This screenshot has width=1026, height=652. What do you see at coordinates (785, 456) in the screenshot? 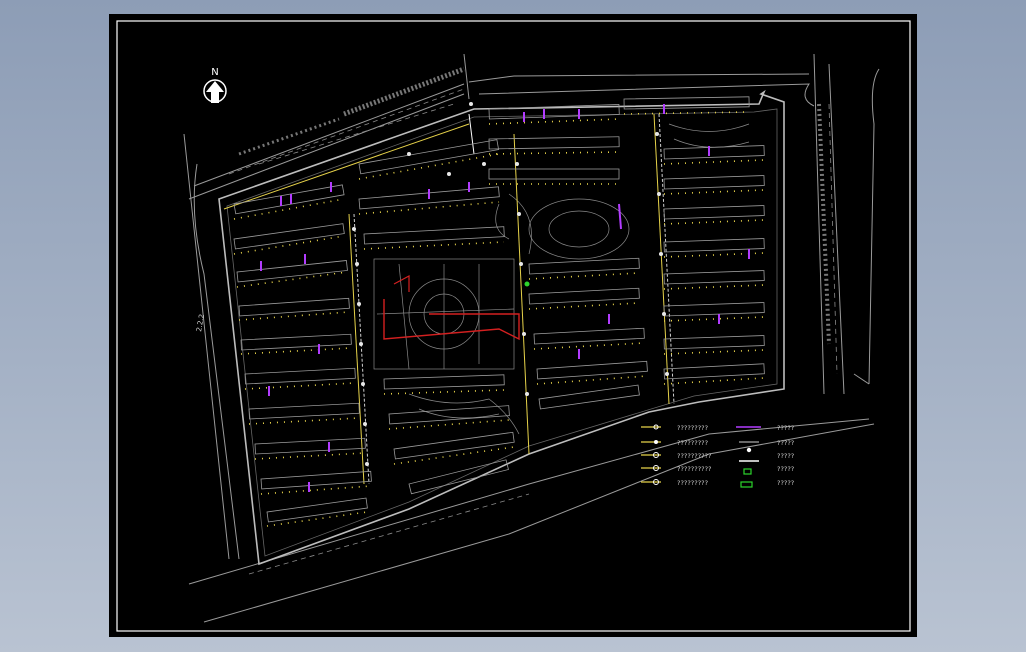
I see `legend-right-label-3: ?????` at bounding box center [785, 456].